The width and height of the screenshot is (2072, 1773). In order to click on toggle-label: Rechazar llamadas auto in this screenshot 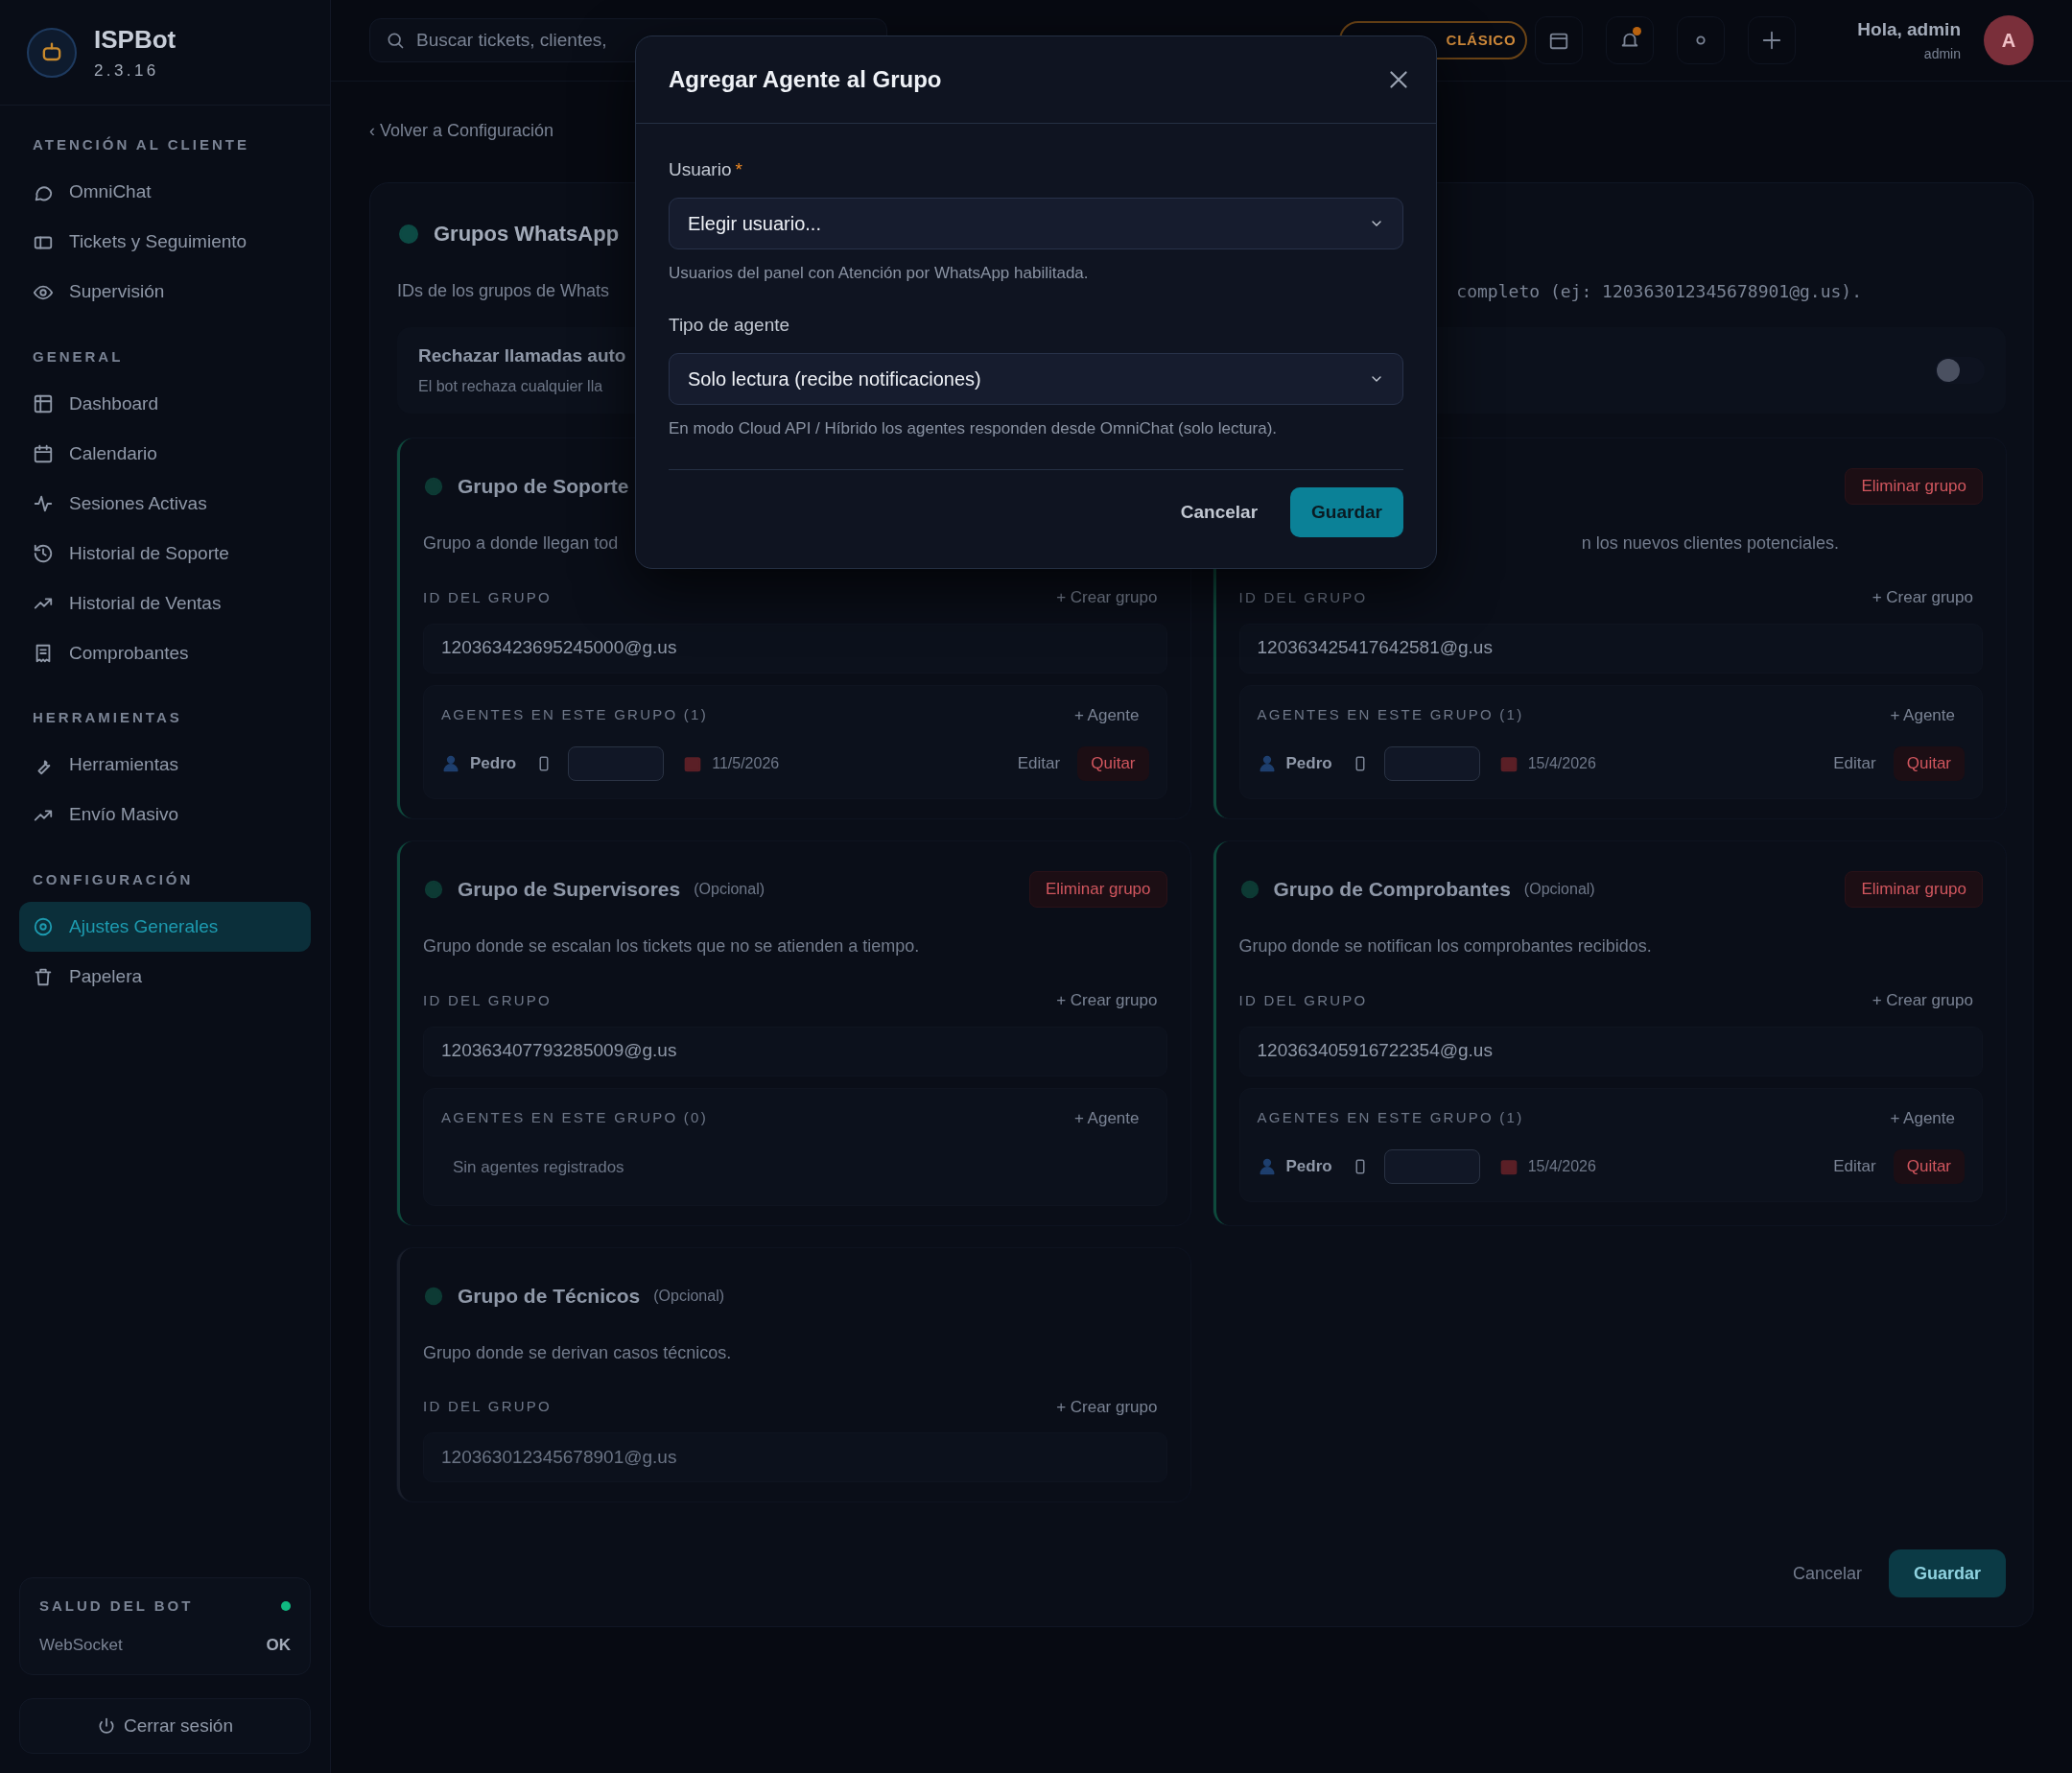, I will do `click(522, 355)`.